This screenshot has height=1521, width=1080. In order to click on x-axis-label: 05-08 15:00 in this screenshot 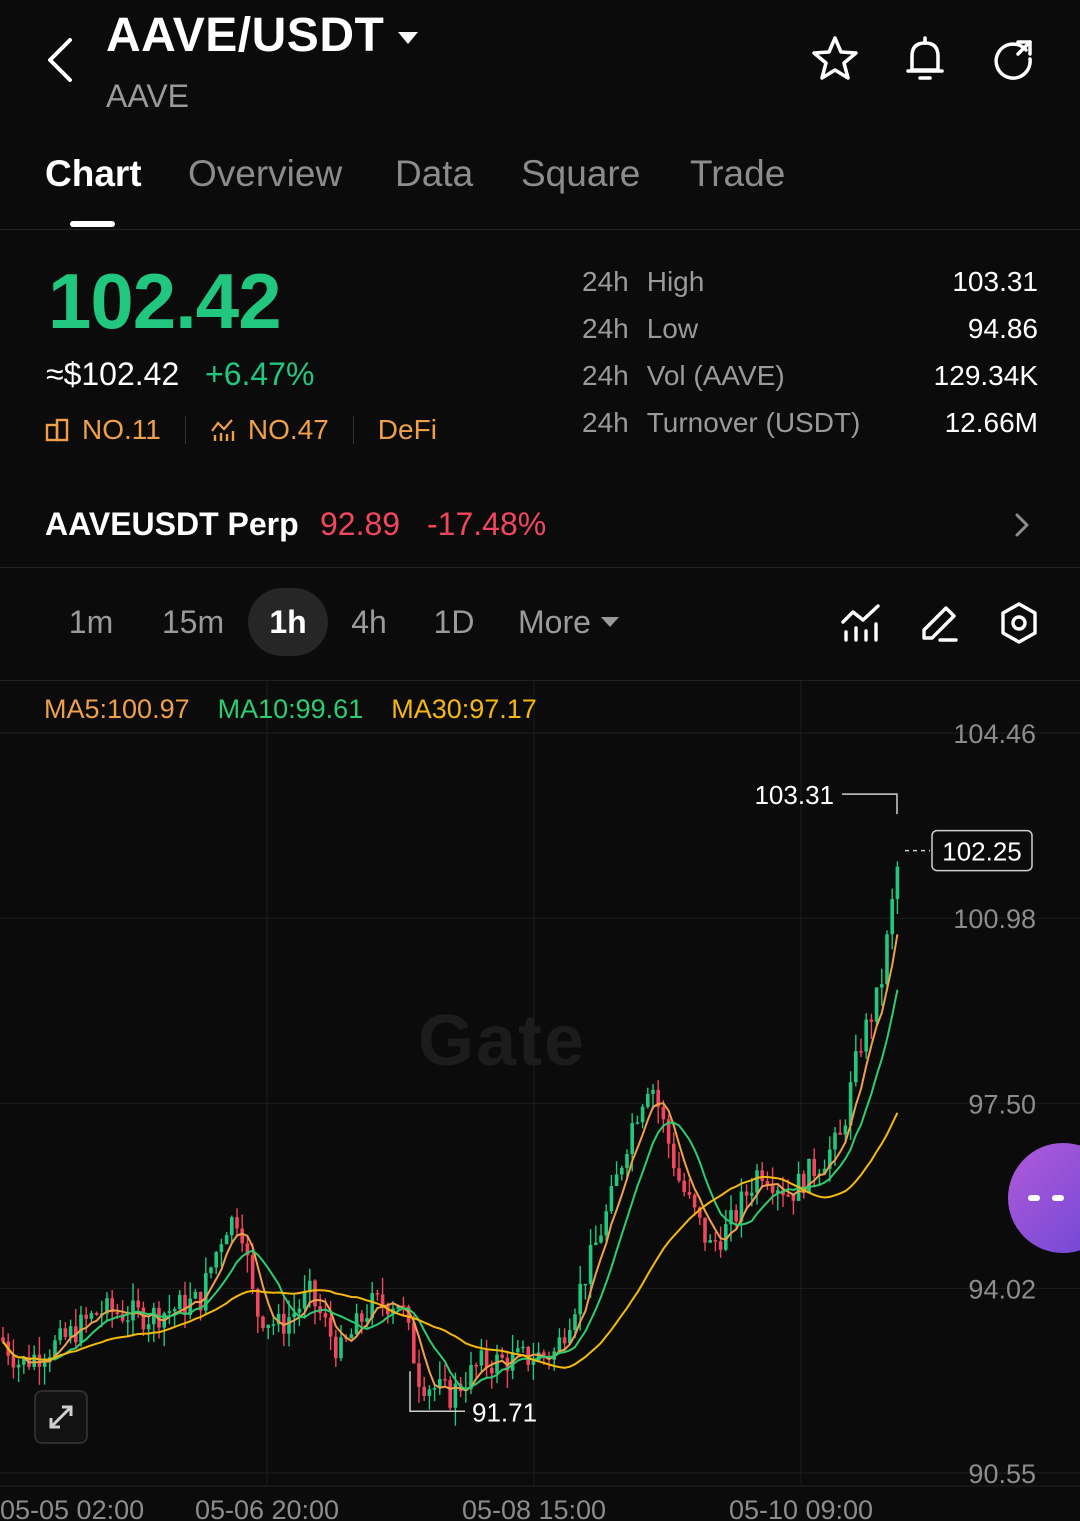, I will do `click(534, 1508)`.